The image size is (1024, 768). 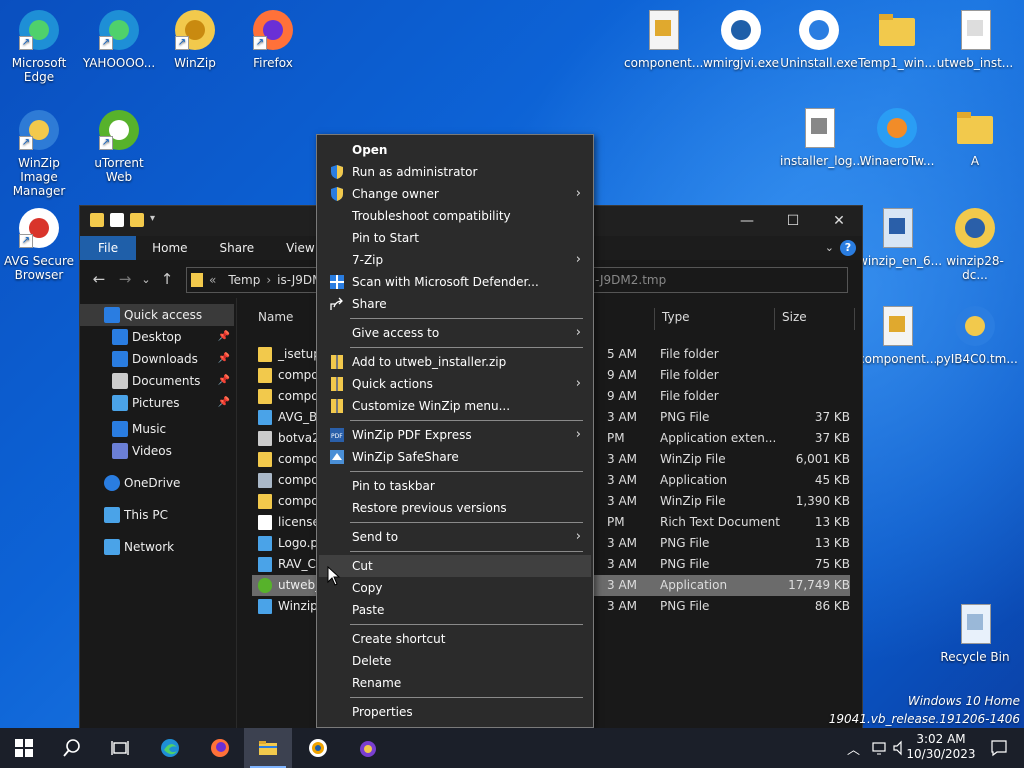 I want to click on desktop-icon: ↗ WinZip Image Manager, so click(x=39, y=153).